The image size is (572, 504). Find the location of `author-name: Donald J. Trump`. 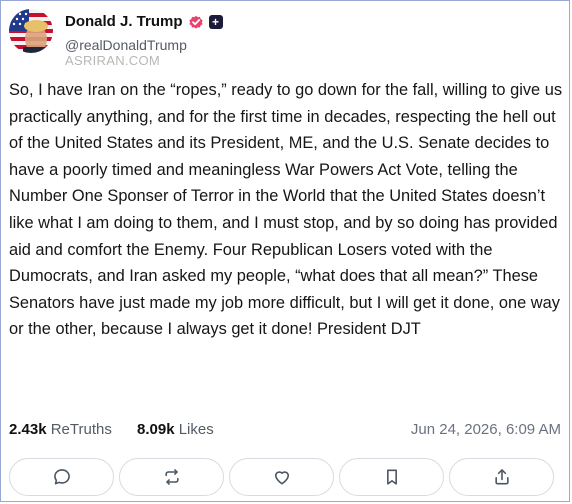

author-name: Donald J. Trump is located at coordinates (124, 21).